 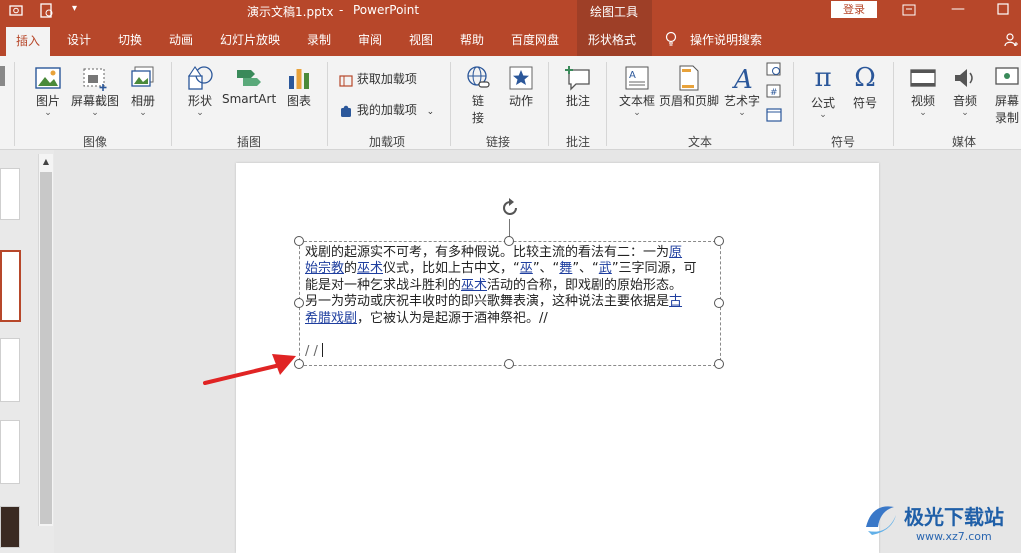 What do you see at coordinates (865, 78) in the screenshot?
I see `omega-icon: Ω` at bounding box center [865, 78].